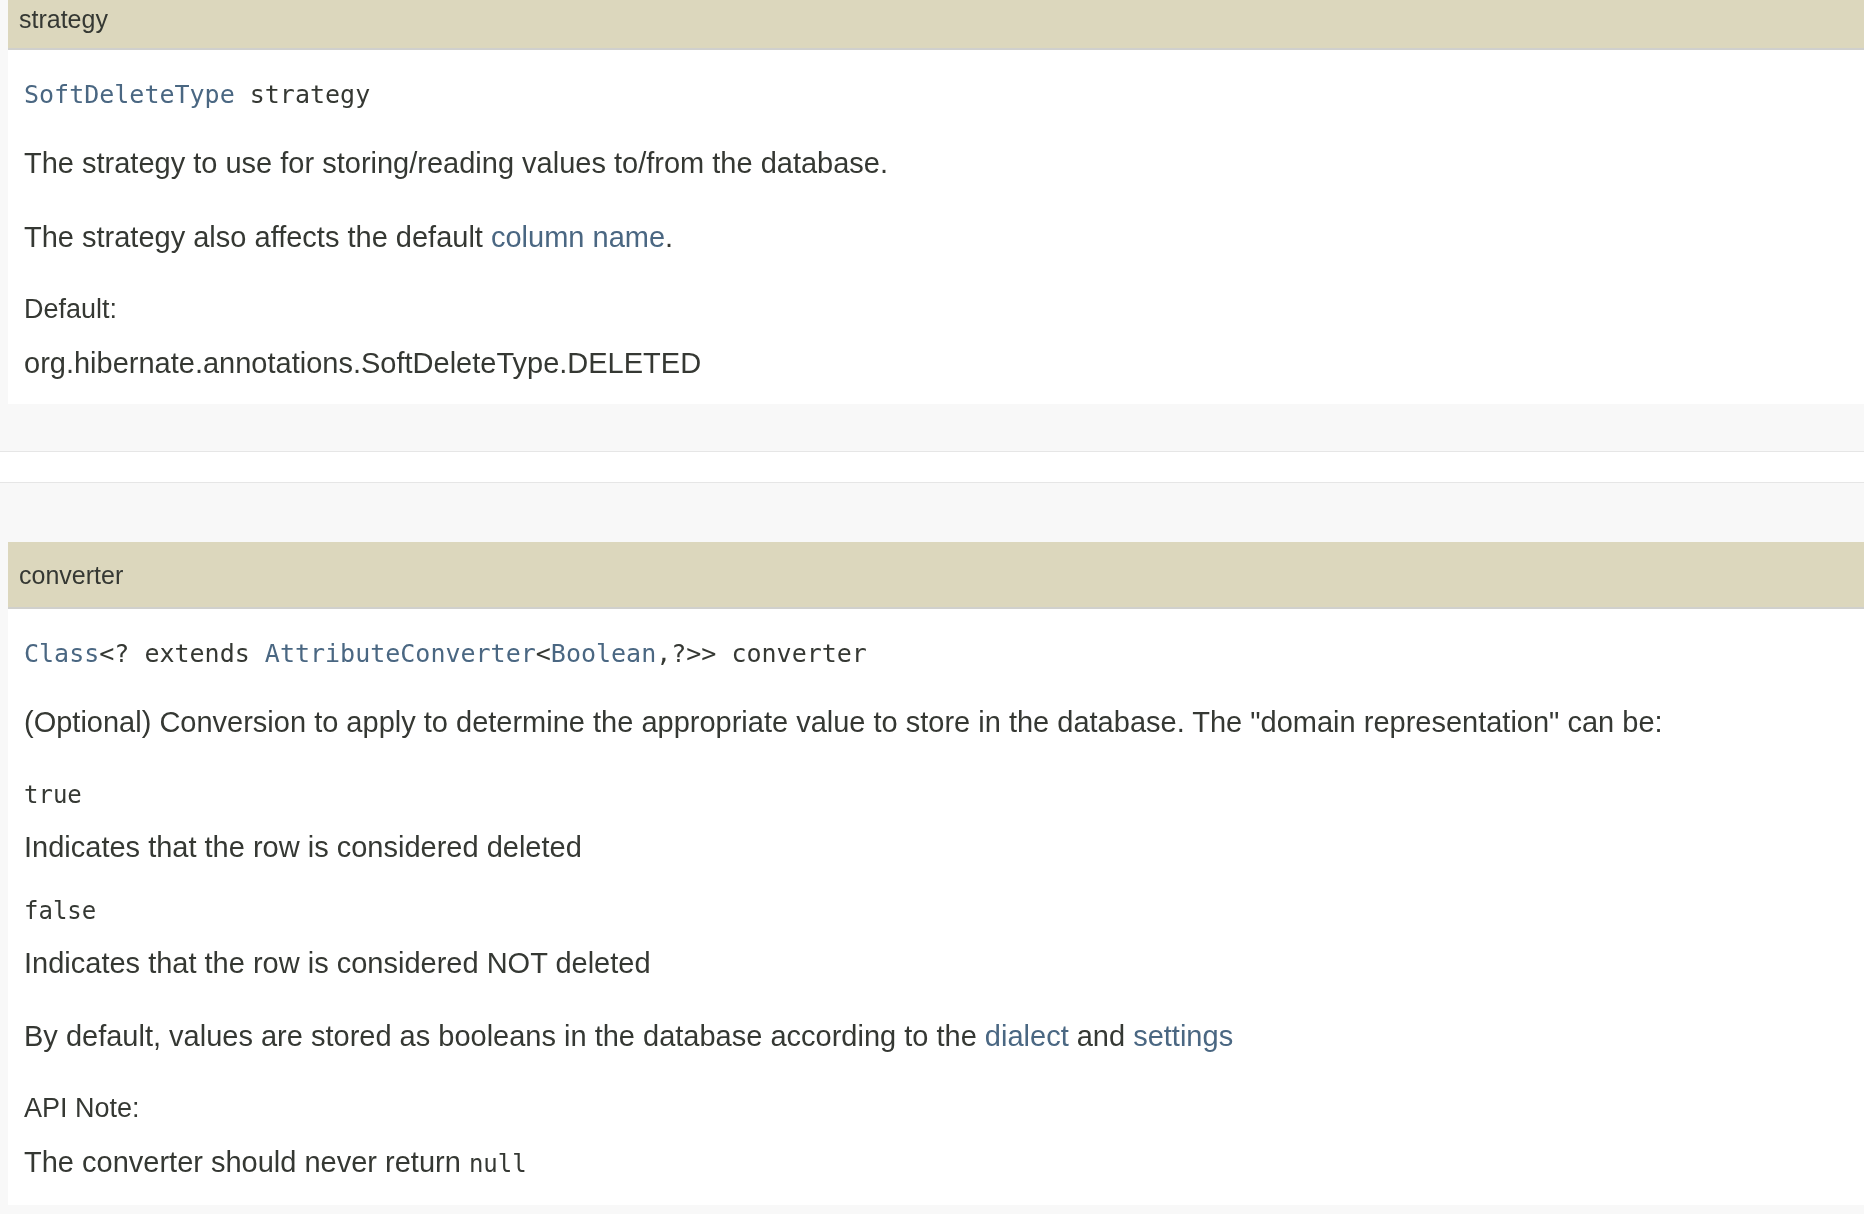  What do you see at coordinates (303, 847) in the screenshot?
I see `value-description: Indicates that the row is considered deleted` at bounding box center [303, 847].